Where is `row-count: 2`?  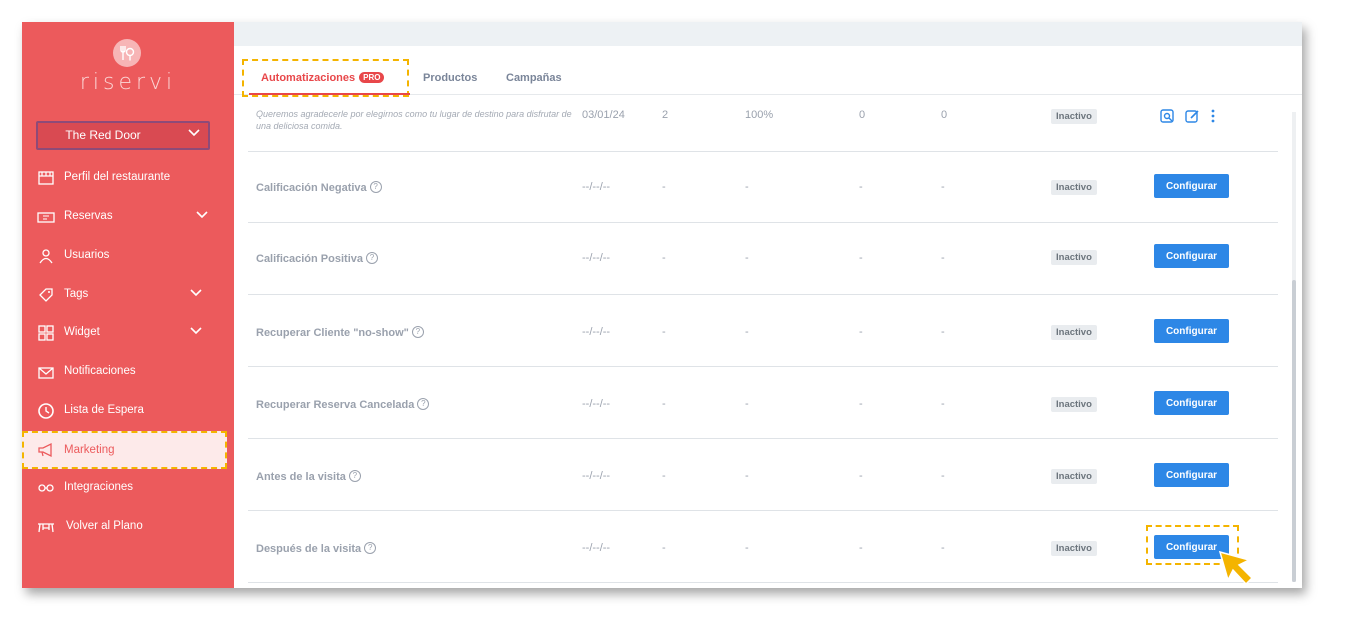
row-count: 2 is located at coordinates (665, 115).